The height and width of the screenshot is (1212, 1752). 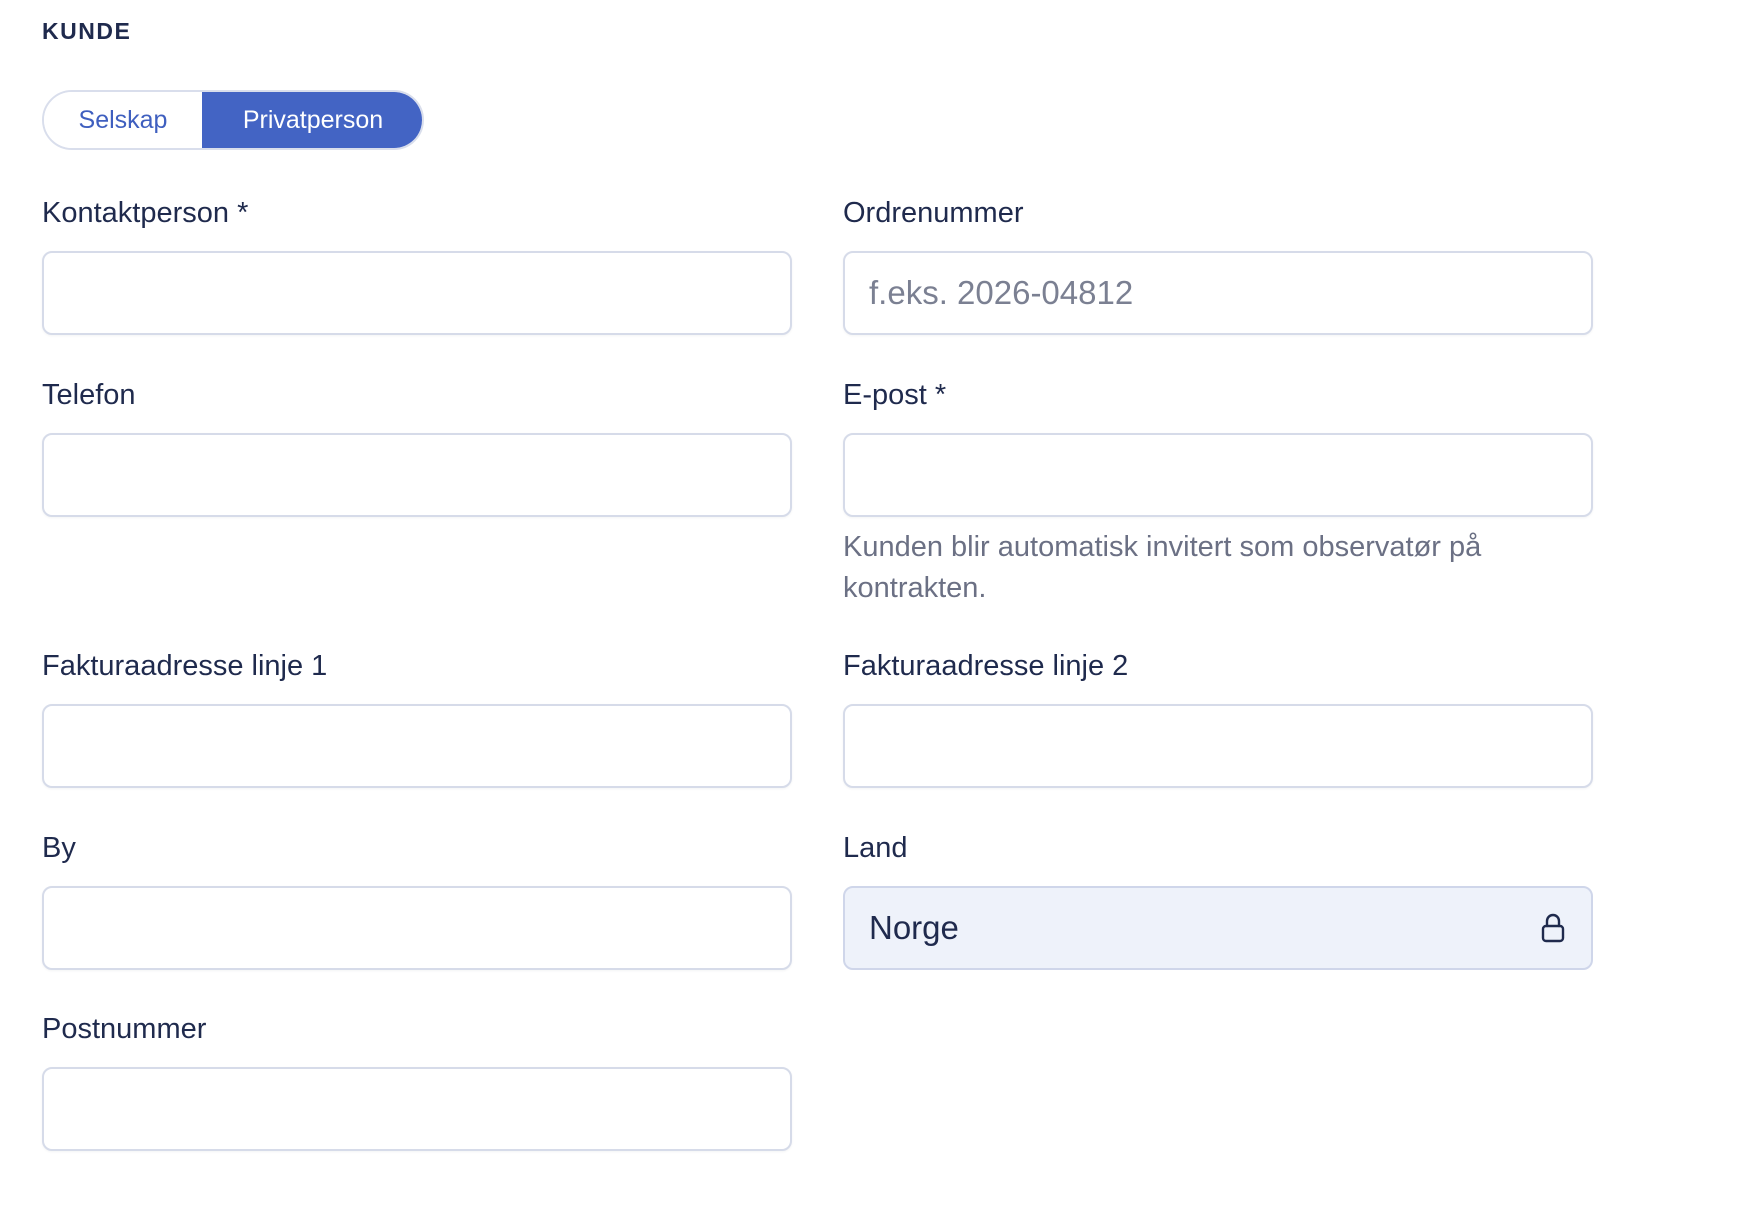 I want to click on epost-label: E-post *, so click(x=895, y=395).